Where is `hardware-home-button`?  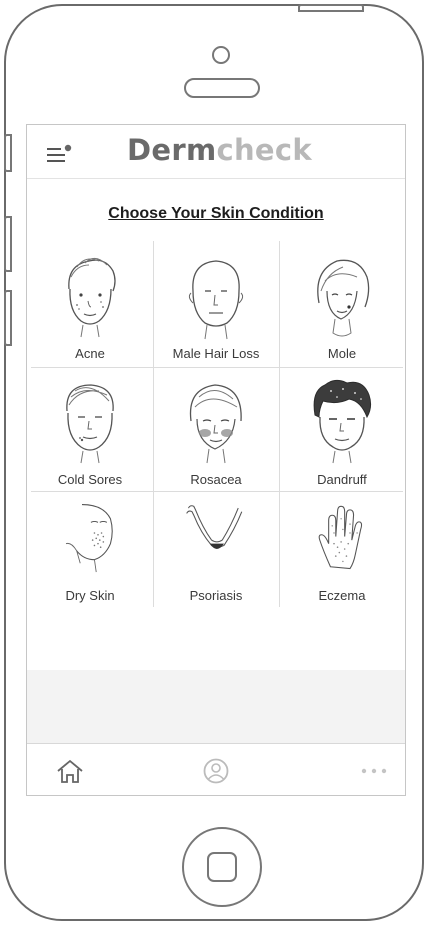
hardware-home-button is located at coordinates (222, 867).